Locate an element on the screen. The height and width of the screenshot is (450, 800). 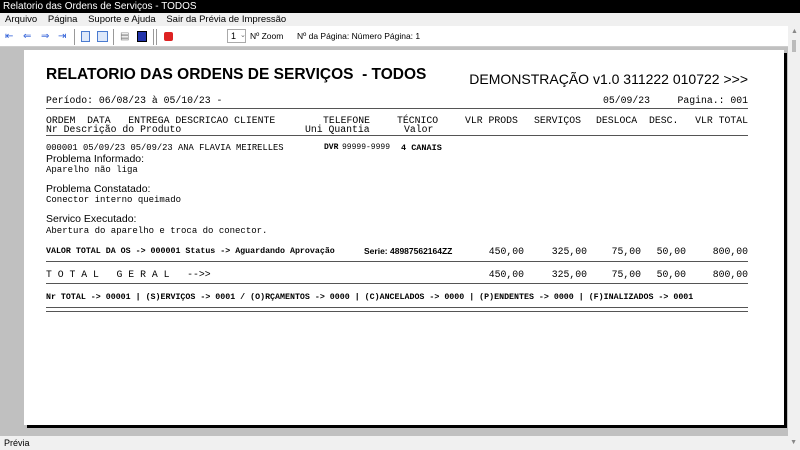
os-desloca: 75,00 is located at coordinates (626, 251).